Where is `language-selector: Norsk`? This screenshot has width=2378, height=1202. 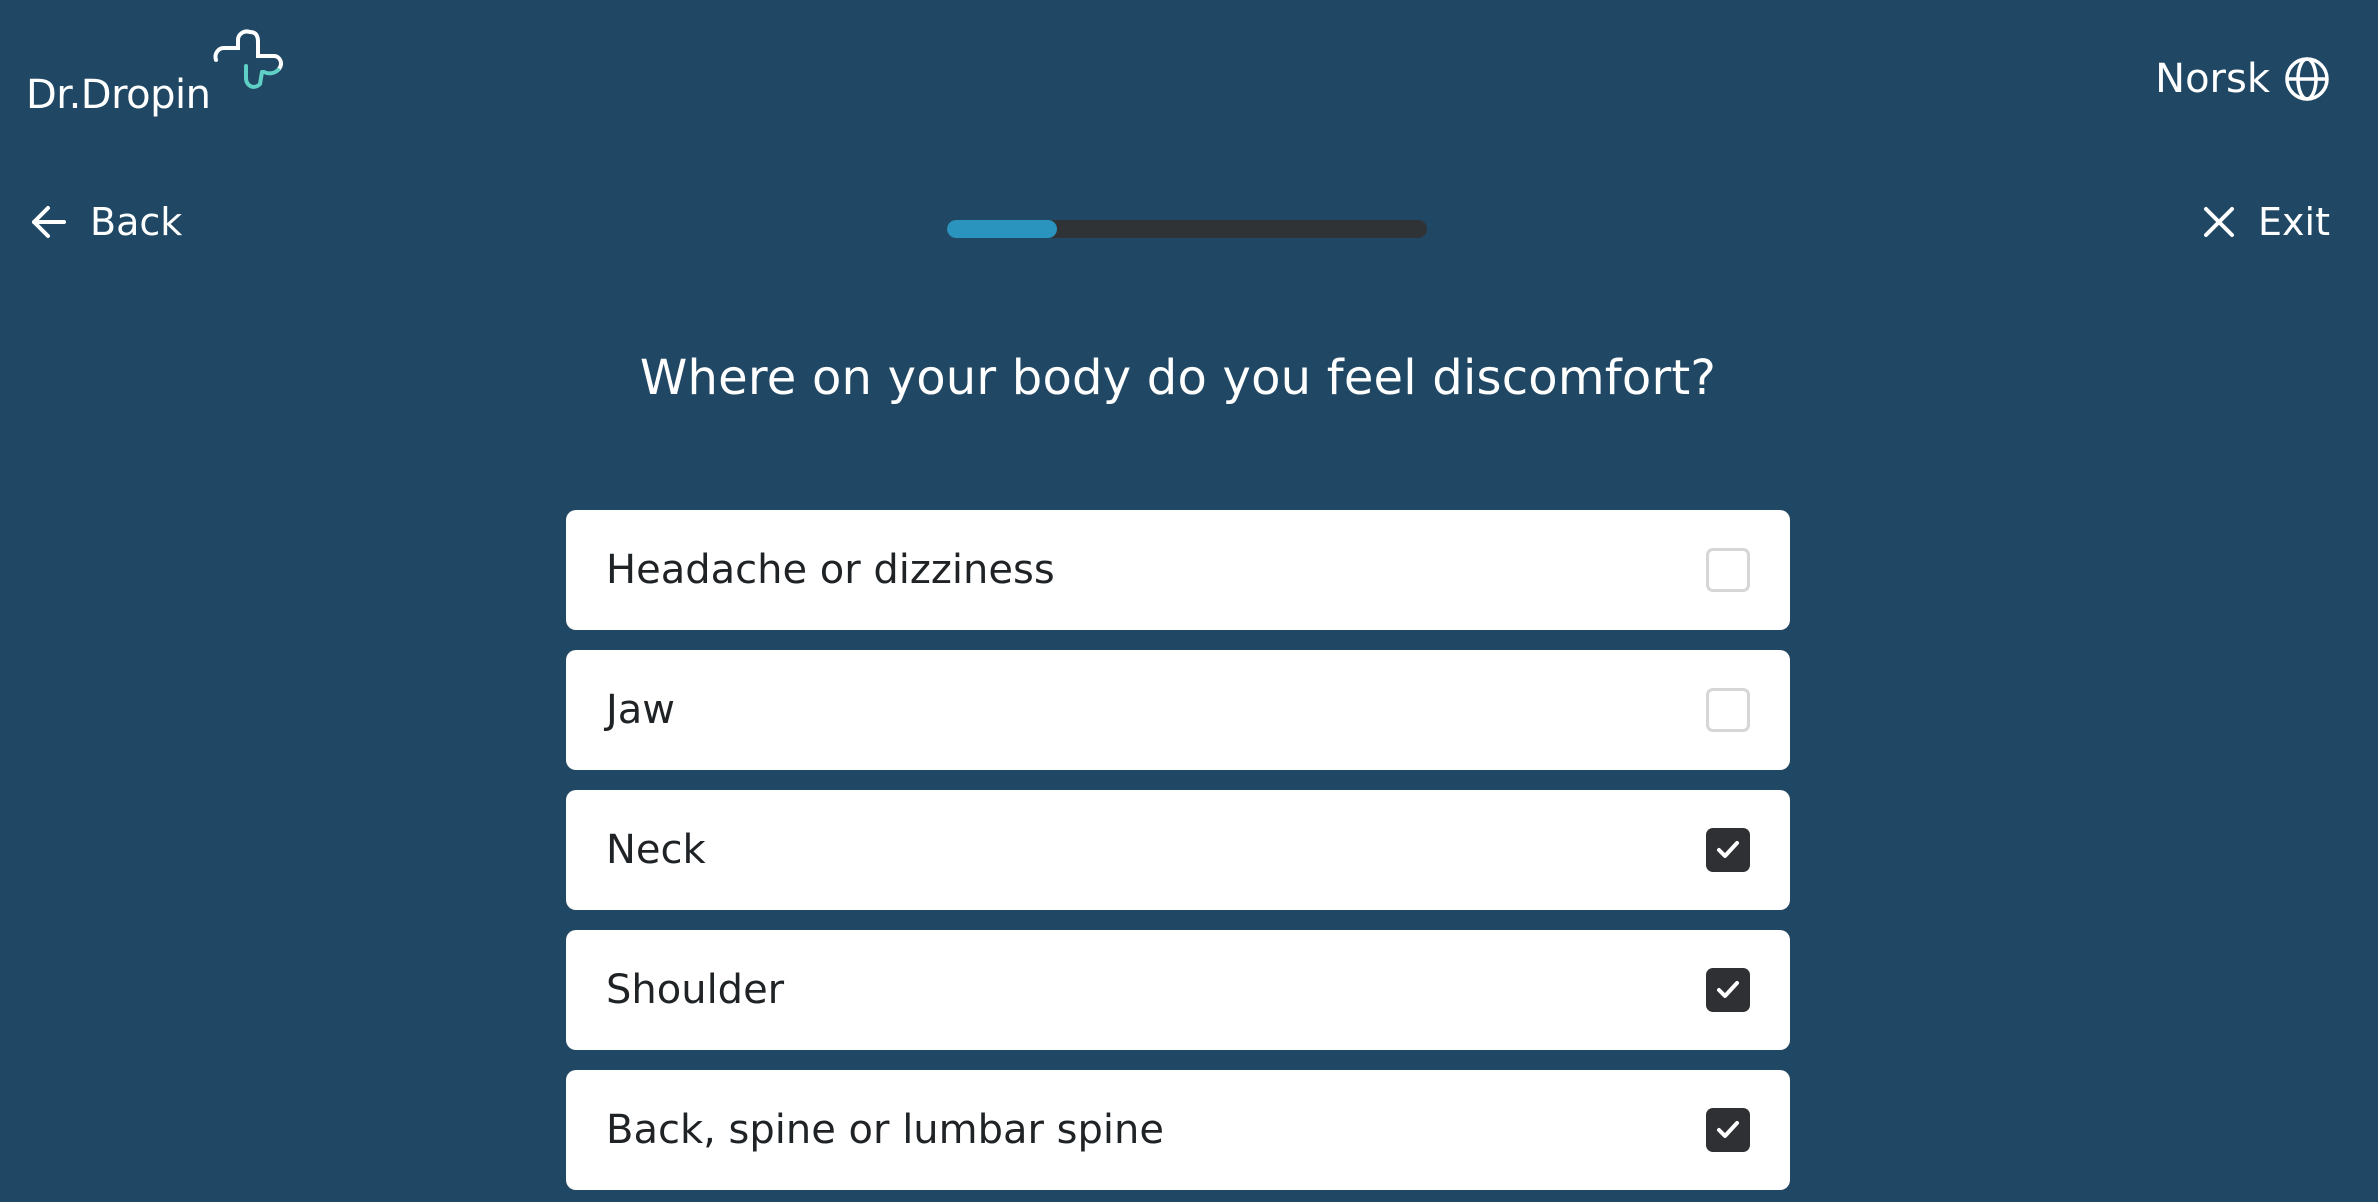
language-selector: Norsk is located at coordinates (2242, 79).